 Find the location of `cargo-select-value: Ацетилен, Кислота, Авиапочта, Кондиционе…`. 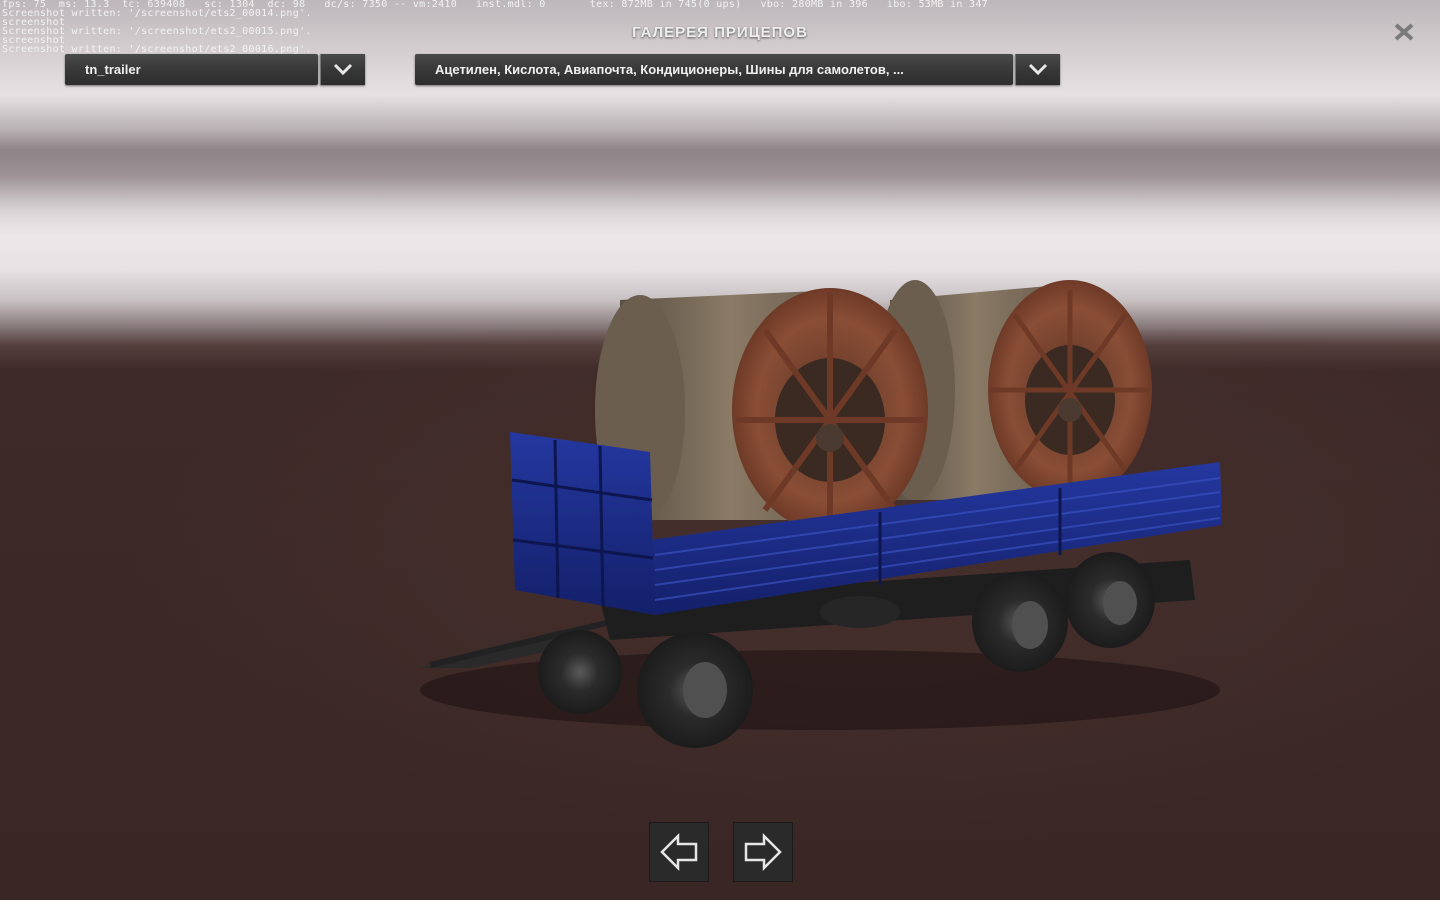

cargo-select-value: Ацетилен, Кислота, Авиапочта, Кондиционе… is located at coordinates (669, 69).